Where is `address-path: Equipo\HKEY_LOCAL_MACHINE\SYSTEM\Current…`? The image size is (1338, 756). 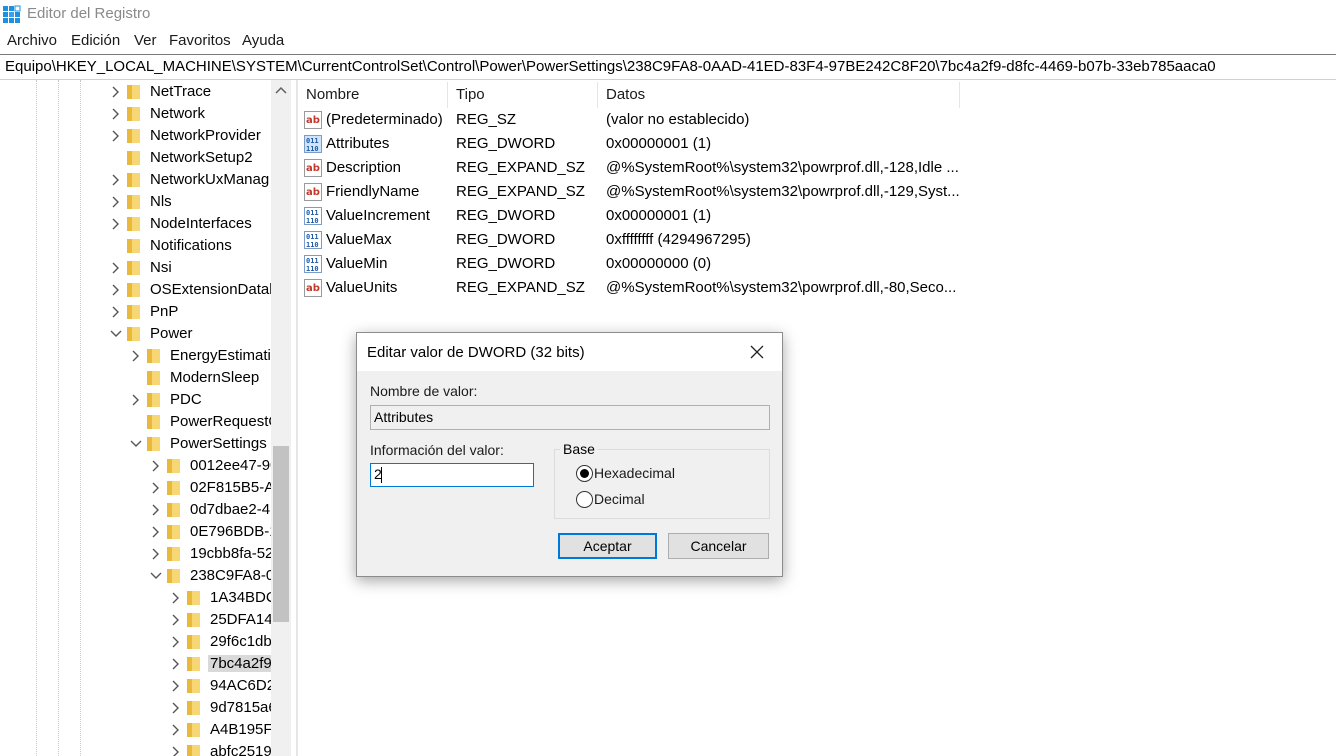 address-path: Equipo\HKEY_LOCAL_MACHINE\SYSTEM\Current… is located at coordinates (610, 66).